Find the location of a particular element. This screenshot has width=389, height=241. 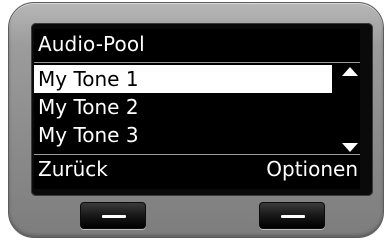

title-divider is located at coordinates (197, 62).